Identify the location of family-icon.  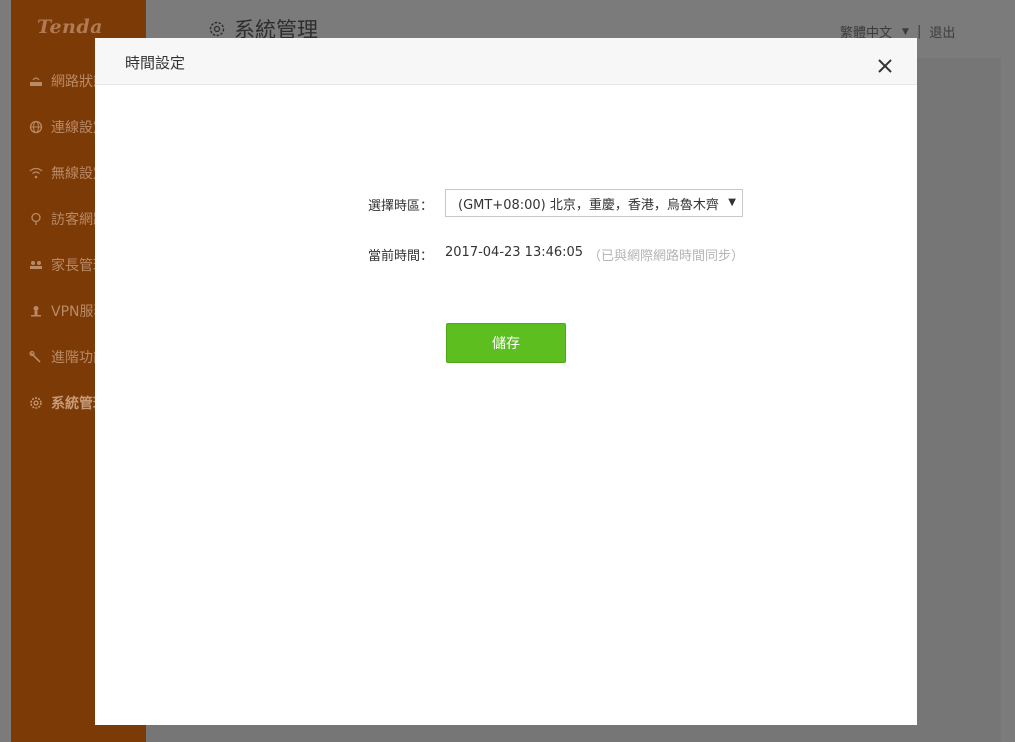
(36, 265).